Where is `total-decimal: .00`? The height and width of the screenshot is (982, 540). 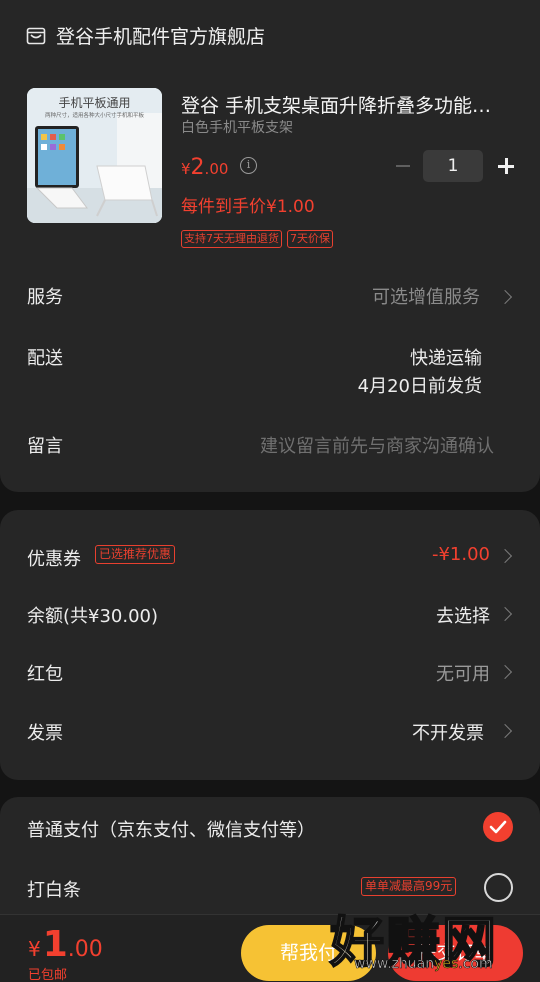 total-decimal: .00 is located at coordinates (85, 949).